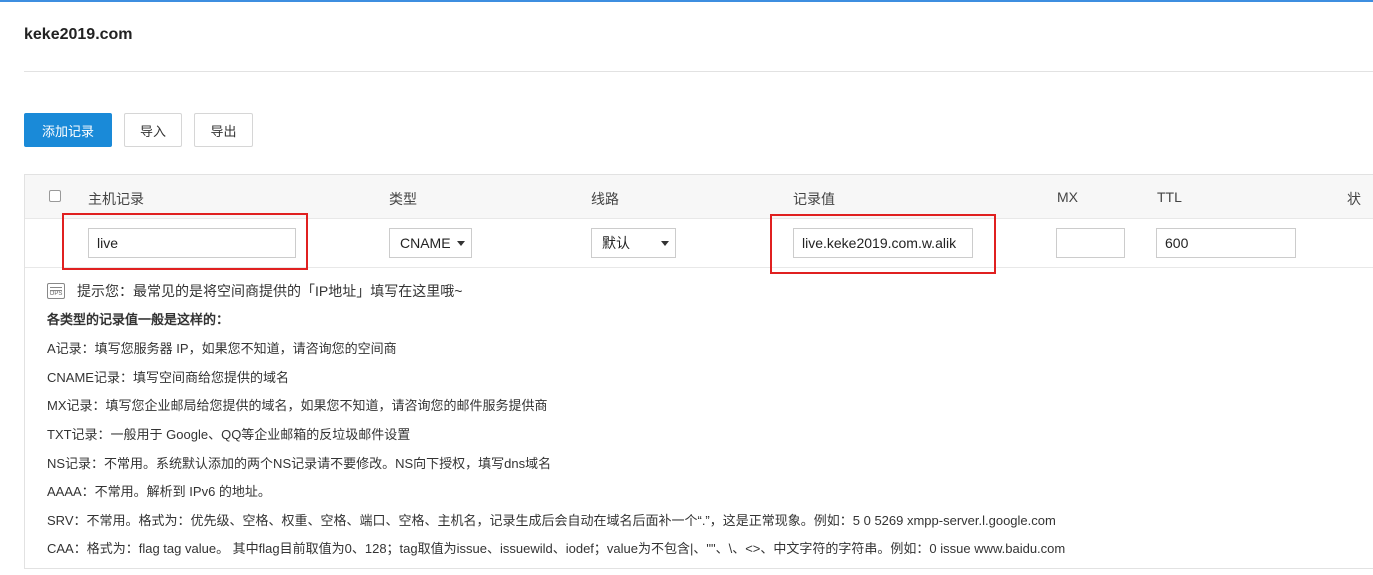 The image size is (1373, 575). I want to click on import-button: 导入, so click(153, 130).